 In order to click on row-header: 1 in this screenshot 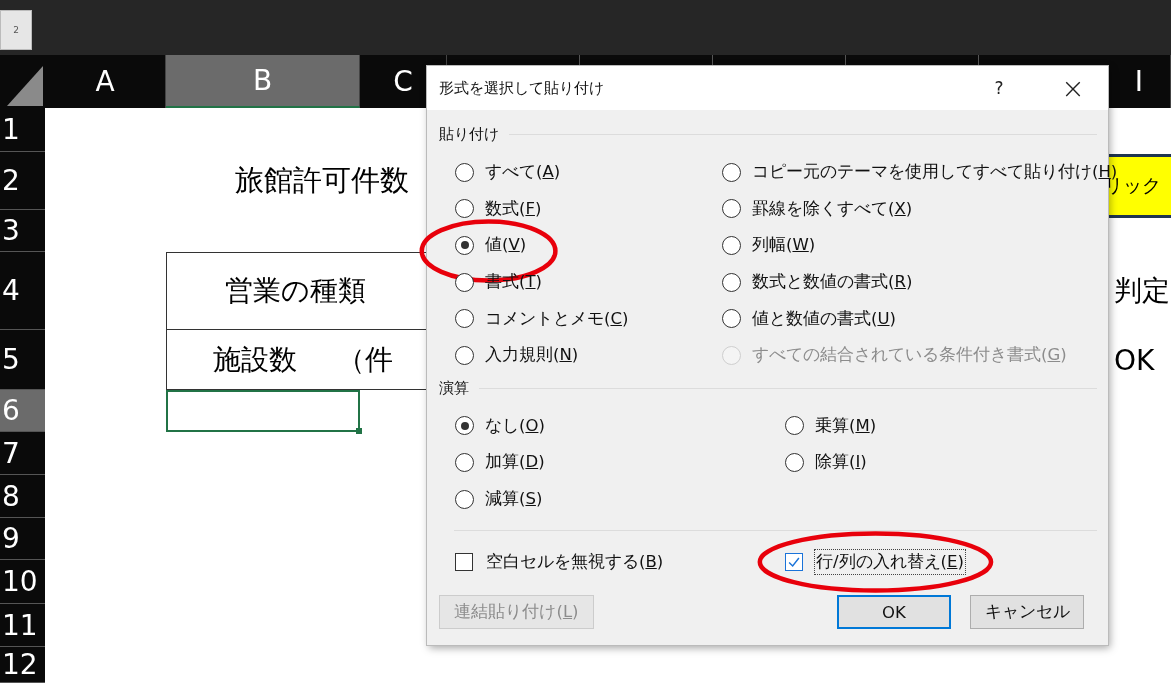, I will do `click(22, 130)`.